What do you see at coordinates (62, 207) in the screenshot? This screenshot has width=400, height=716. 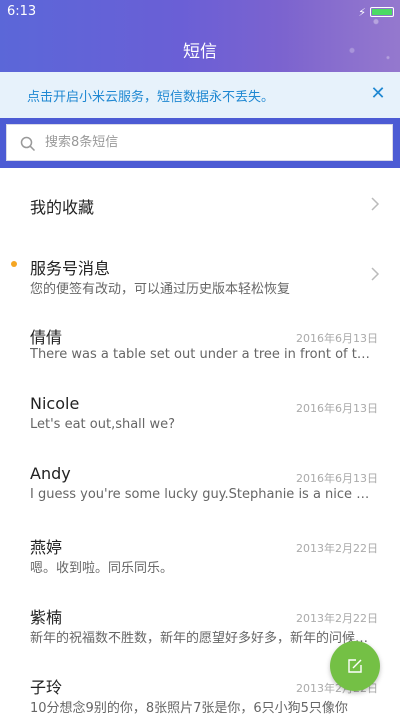 I see `favorites-label: 我的收藏` at bounding box center [62, 207].